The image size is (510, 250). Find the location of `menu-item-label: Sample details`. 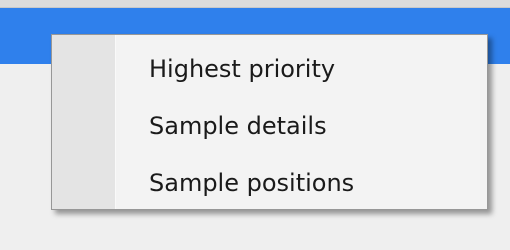

menu-item-label: Sample details is located at coordinates (238, 125).